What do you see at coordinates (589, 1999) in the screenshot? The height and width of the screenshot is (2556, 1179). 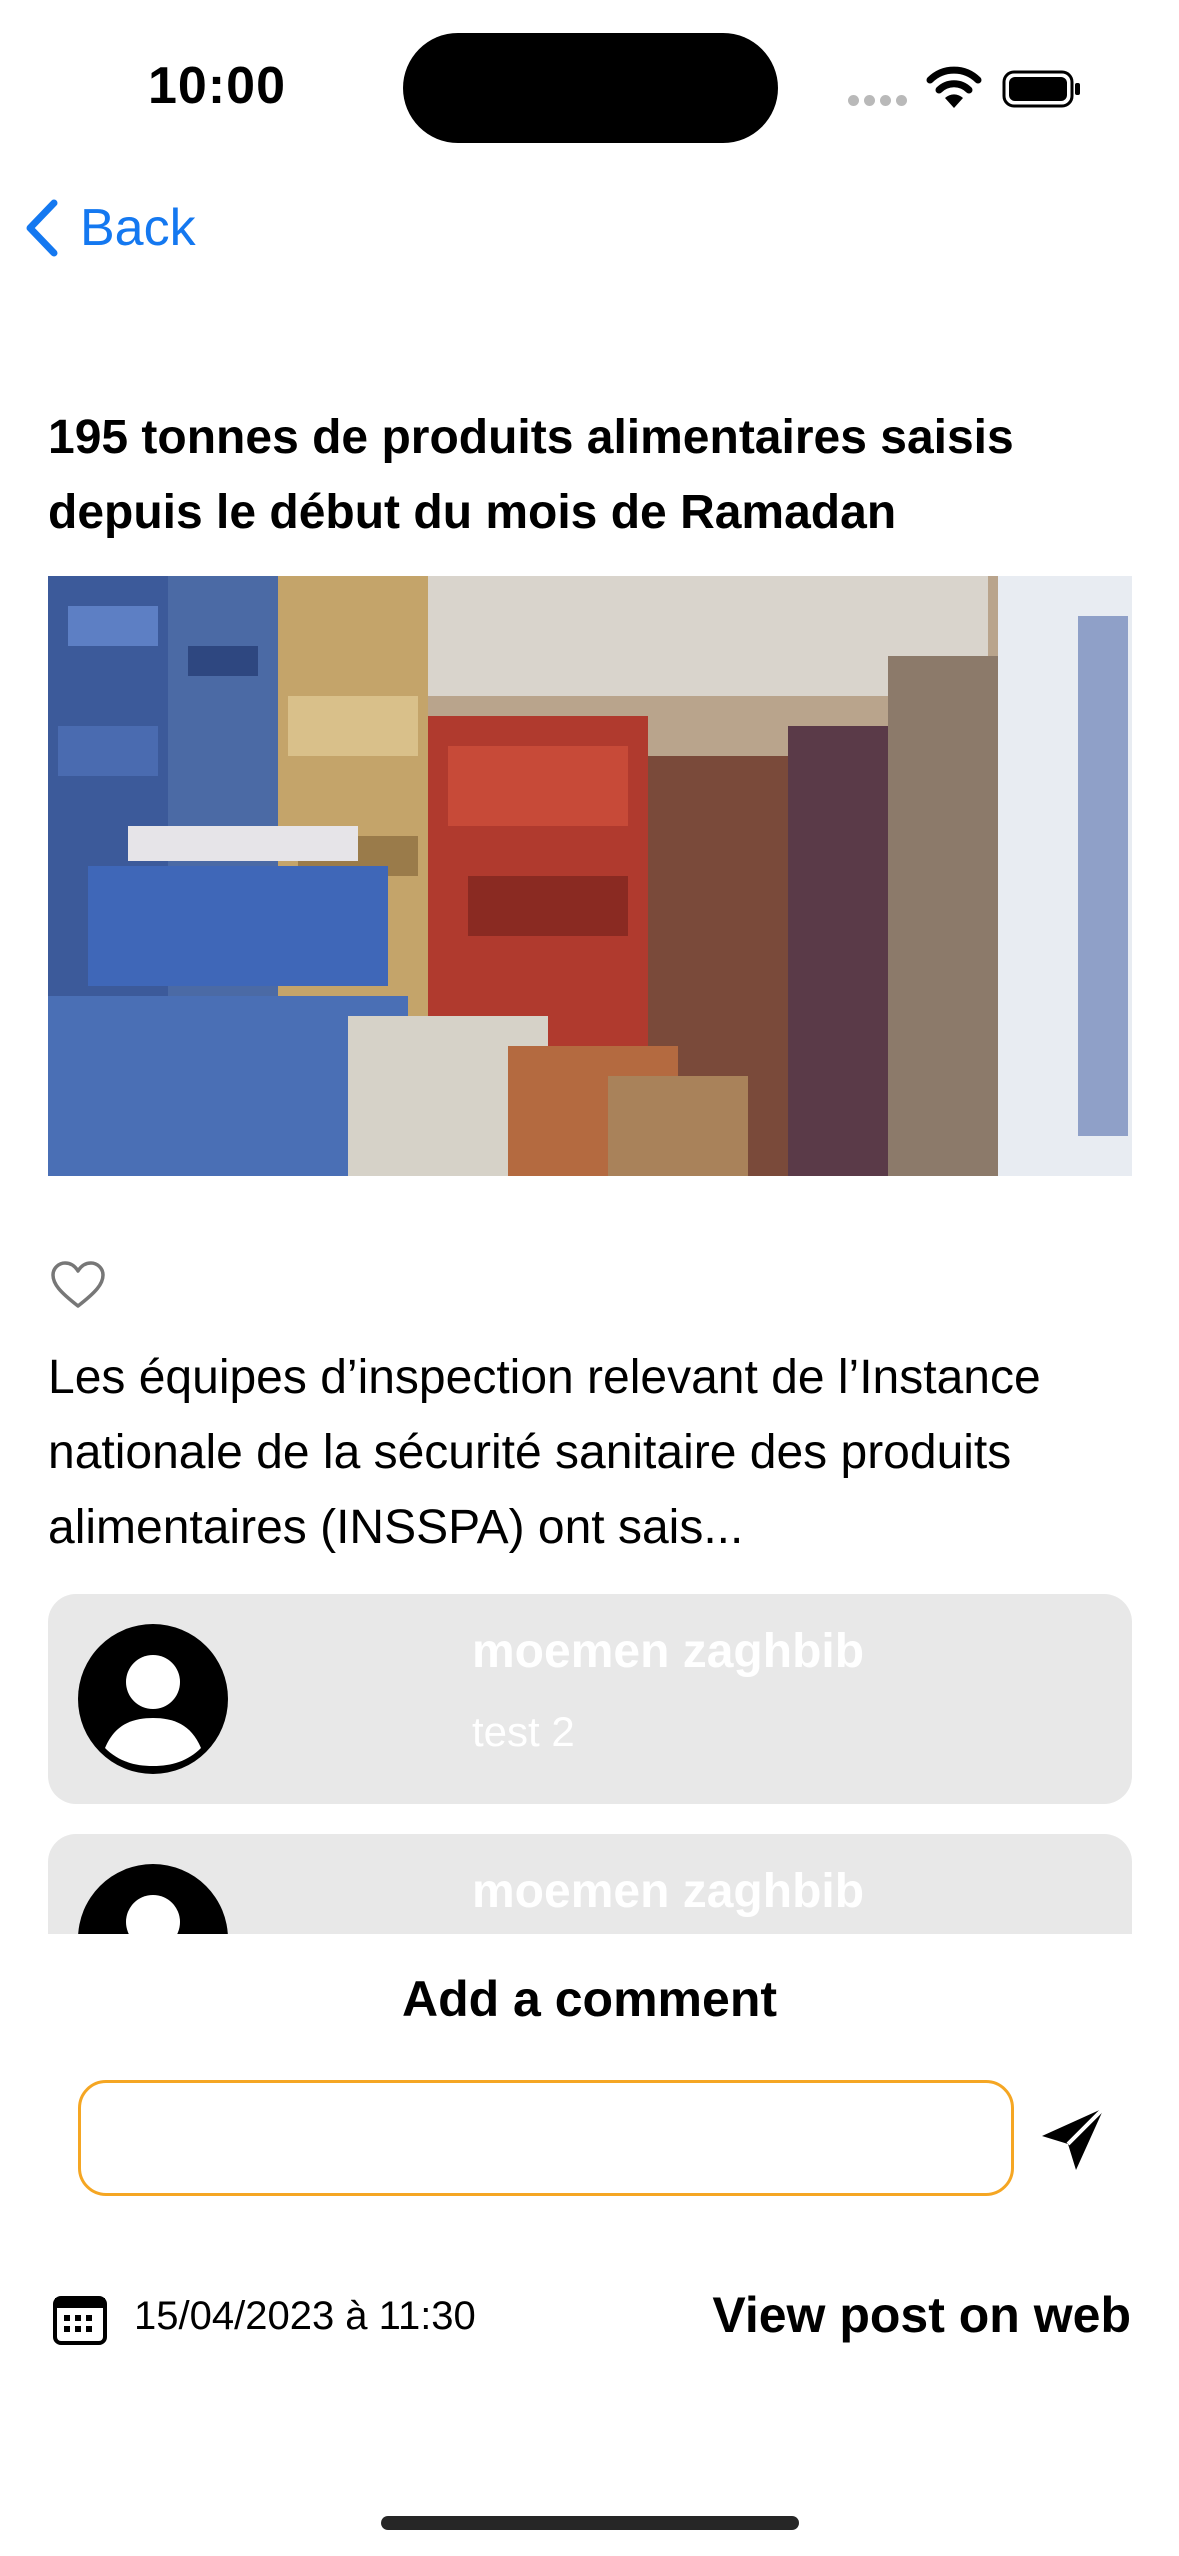 I see `add-comment-heading: Add a comment` at bounding box center [589, 1999].